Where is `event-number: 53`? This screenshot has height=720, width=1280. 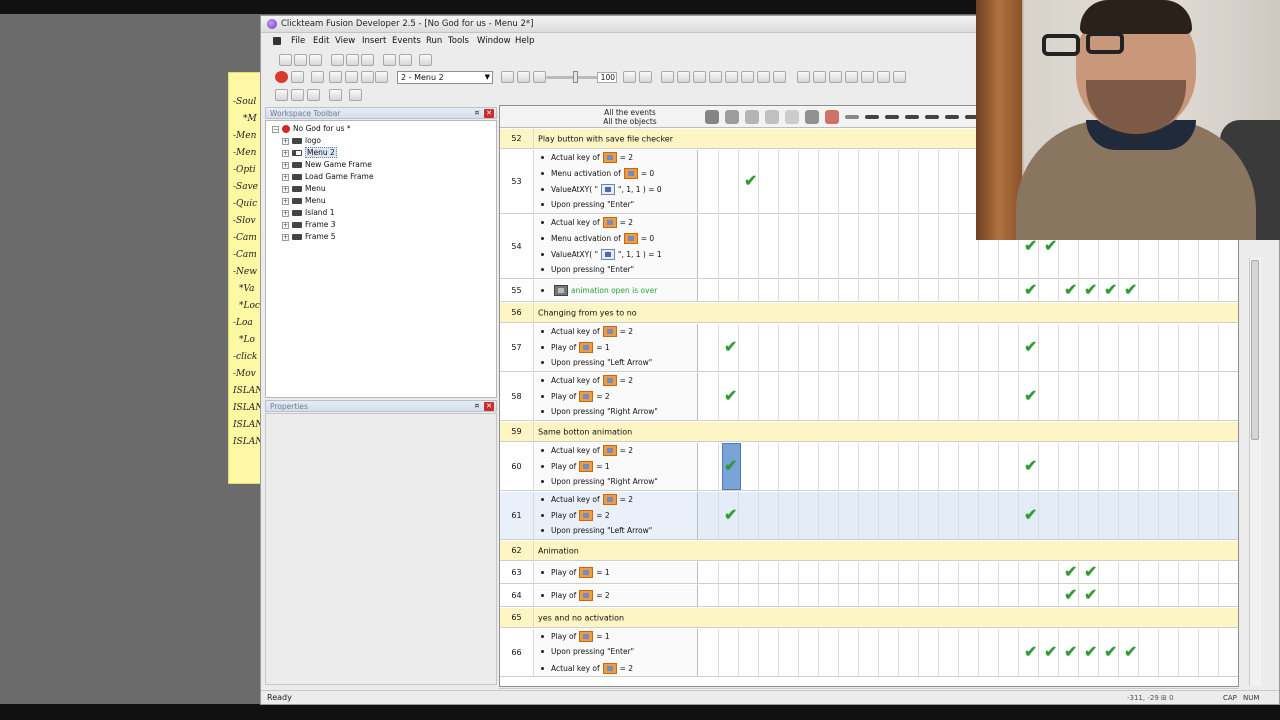
event-number: 53 is located at coordinates (517, 181).